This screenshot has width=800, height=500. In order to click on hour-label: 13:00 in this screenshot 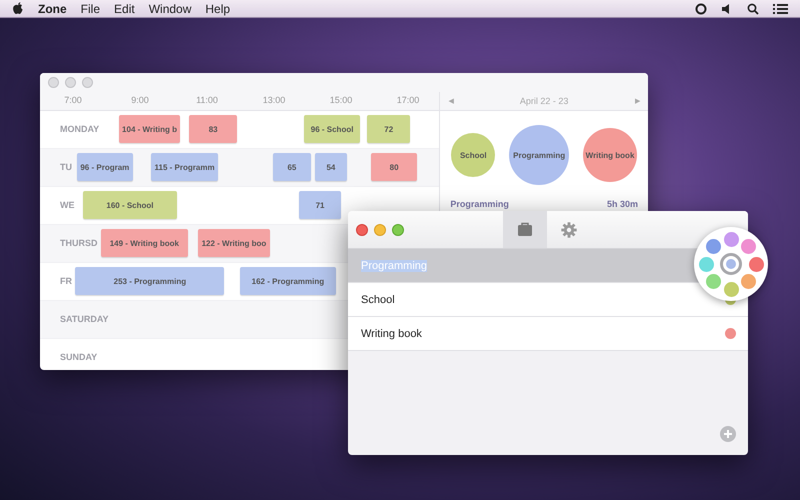, I will do `click(274, 100)`.